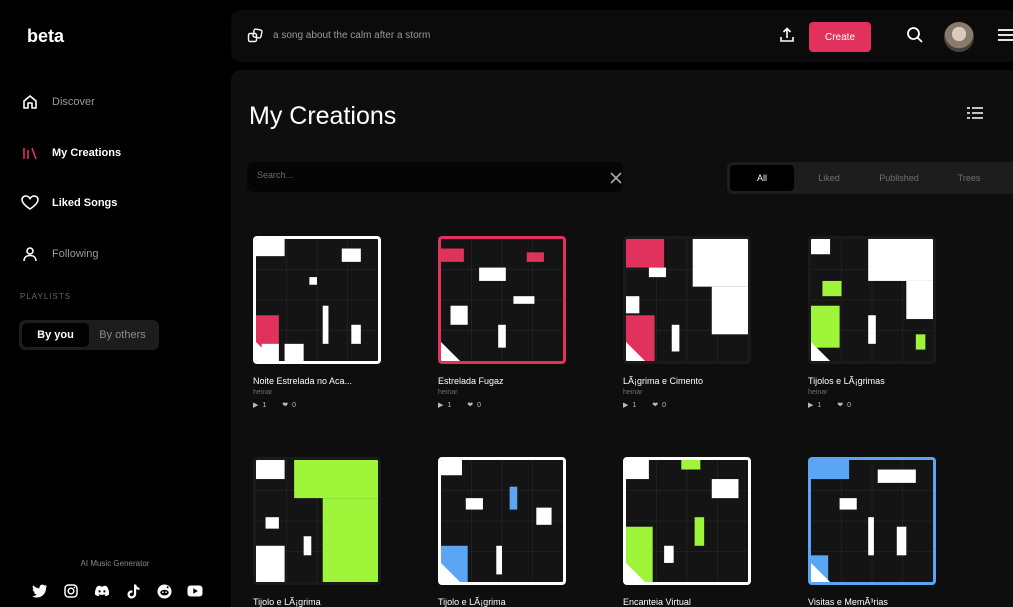 This screenshot has height=607, width=1013. What do you see at coordinates (87, 153) in the screenshot?
I see `sidebar-item-label: My Creations` at bounding box center [87, 153].